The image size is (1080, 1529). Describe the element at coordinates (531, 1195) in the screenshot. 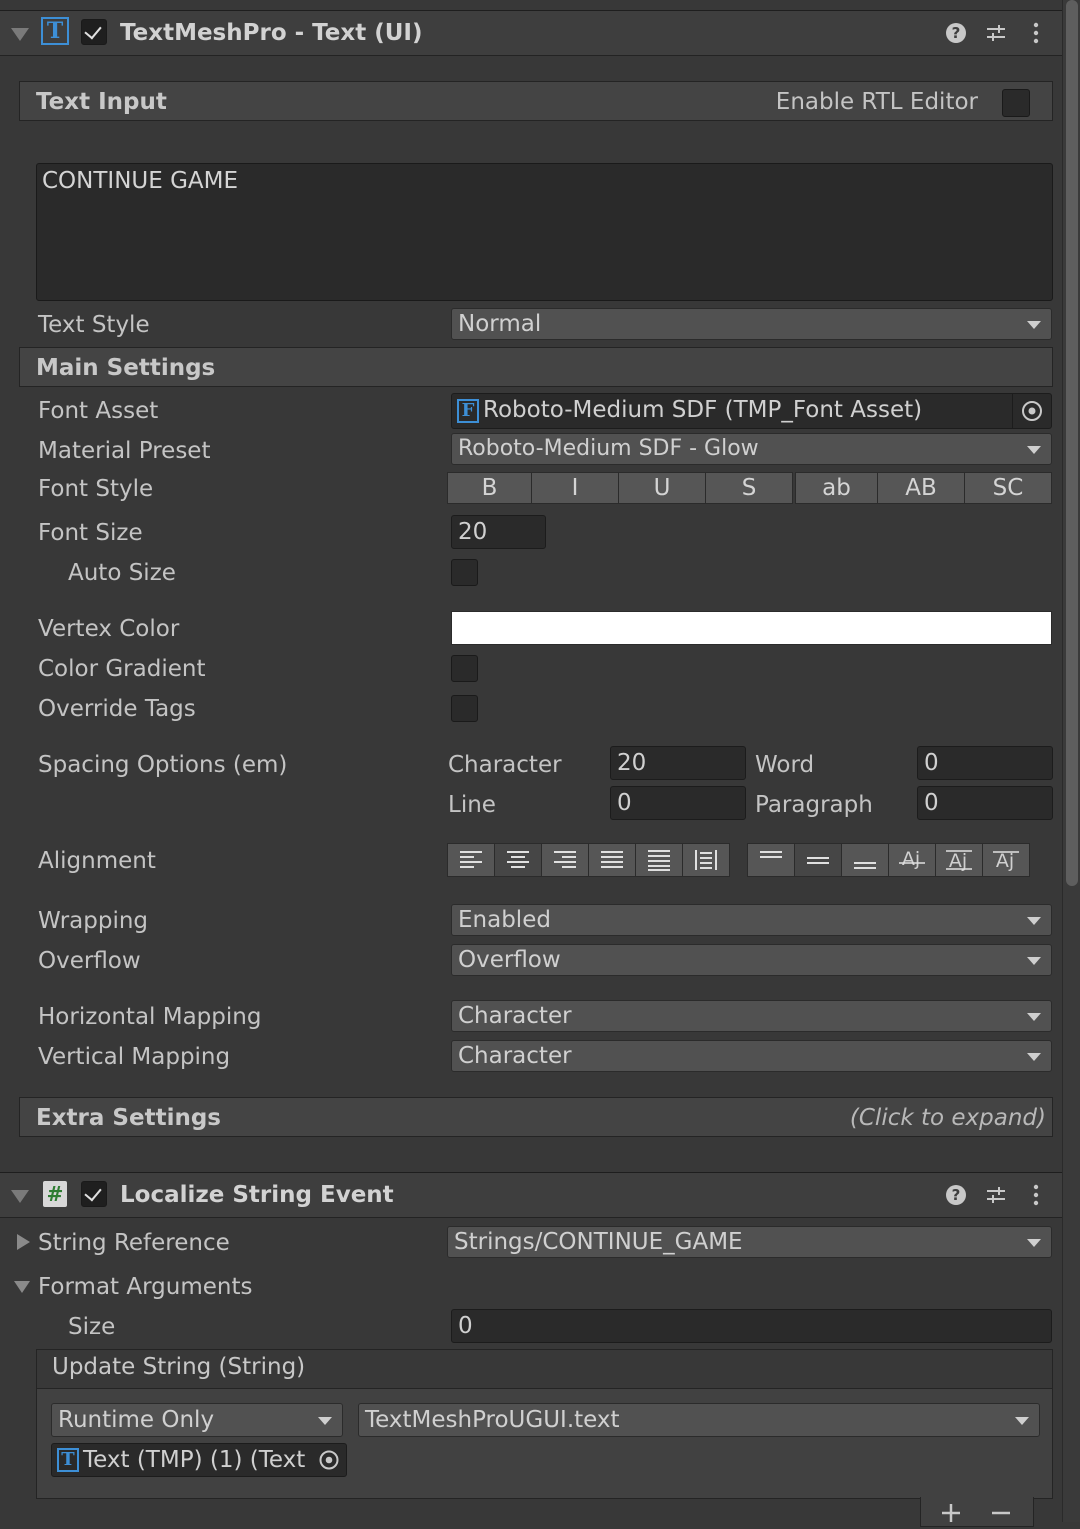

I see `localize-component-header: # Localize String Event ?` at that location.